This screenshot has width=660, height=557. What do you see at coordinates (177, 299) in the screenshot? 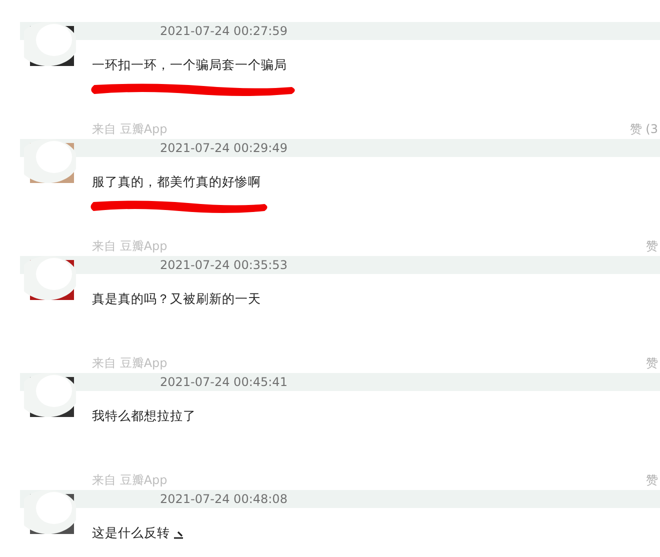
I see `comment-text: 真是真的吗？又被刷新的一天` at bounding box center [177, 299].